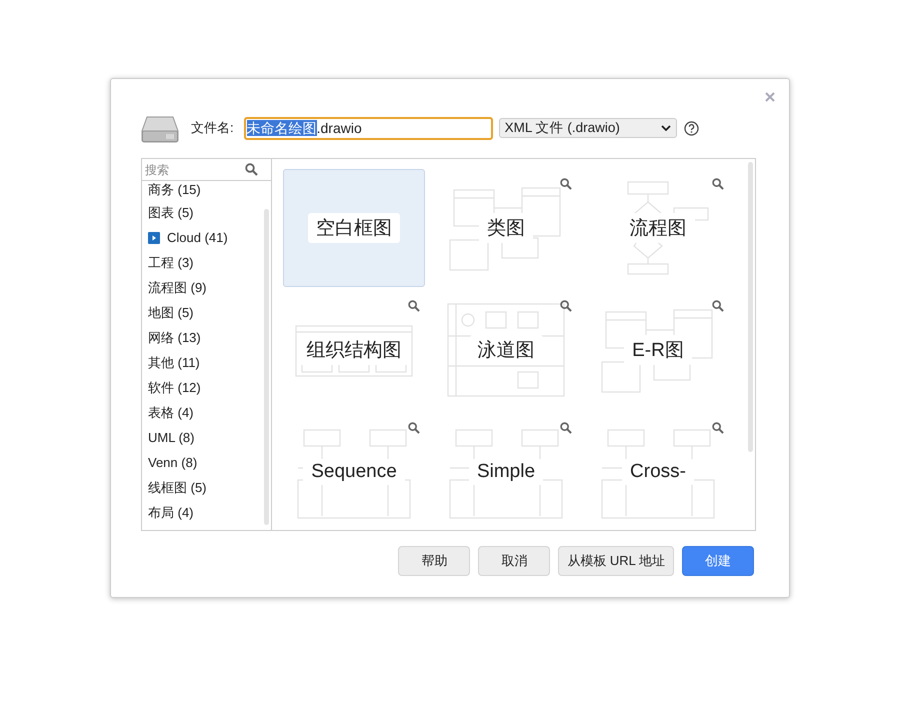  What do you see at coordinates (206, 212) in the screenshot?
I see `category-item: 图表 (5)` at bounding box center [206, 212].